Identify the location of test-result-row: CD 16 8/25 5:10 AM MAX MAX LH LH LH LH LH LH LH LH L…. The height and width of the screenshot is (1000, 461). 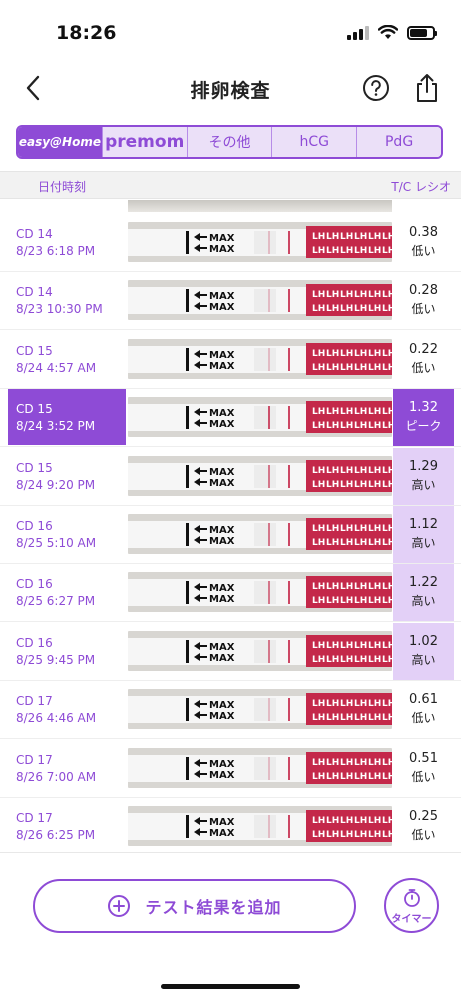
(230, 535).